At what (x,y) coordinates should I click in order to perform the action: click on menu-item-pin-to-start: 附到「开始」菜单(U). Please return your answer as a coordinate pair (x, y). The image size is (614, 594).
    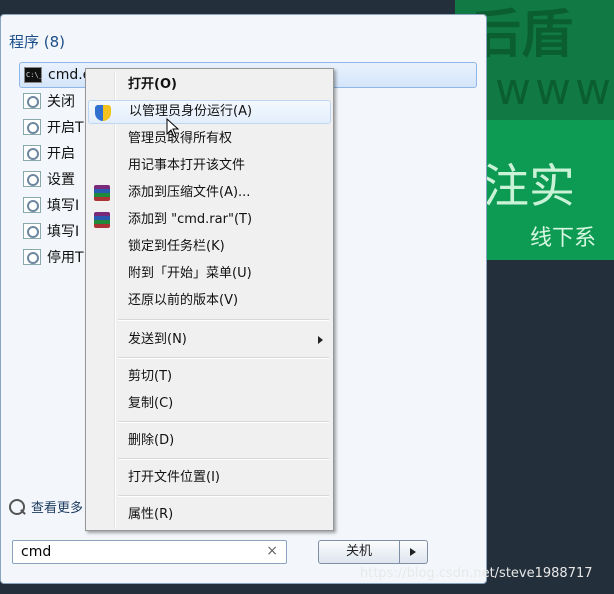
    Looking at the image, I should click on (209, 274).